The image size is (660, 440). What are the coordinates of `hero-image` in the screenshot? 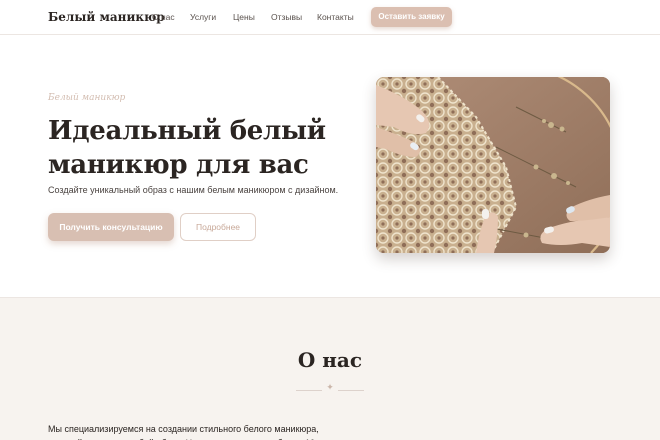 It's located at (493, 165).